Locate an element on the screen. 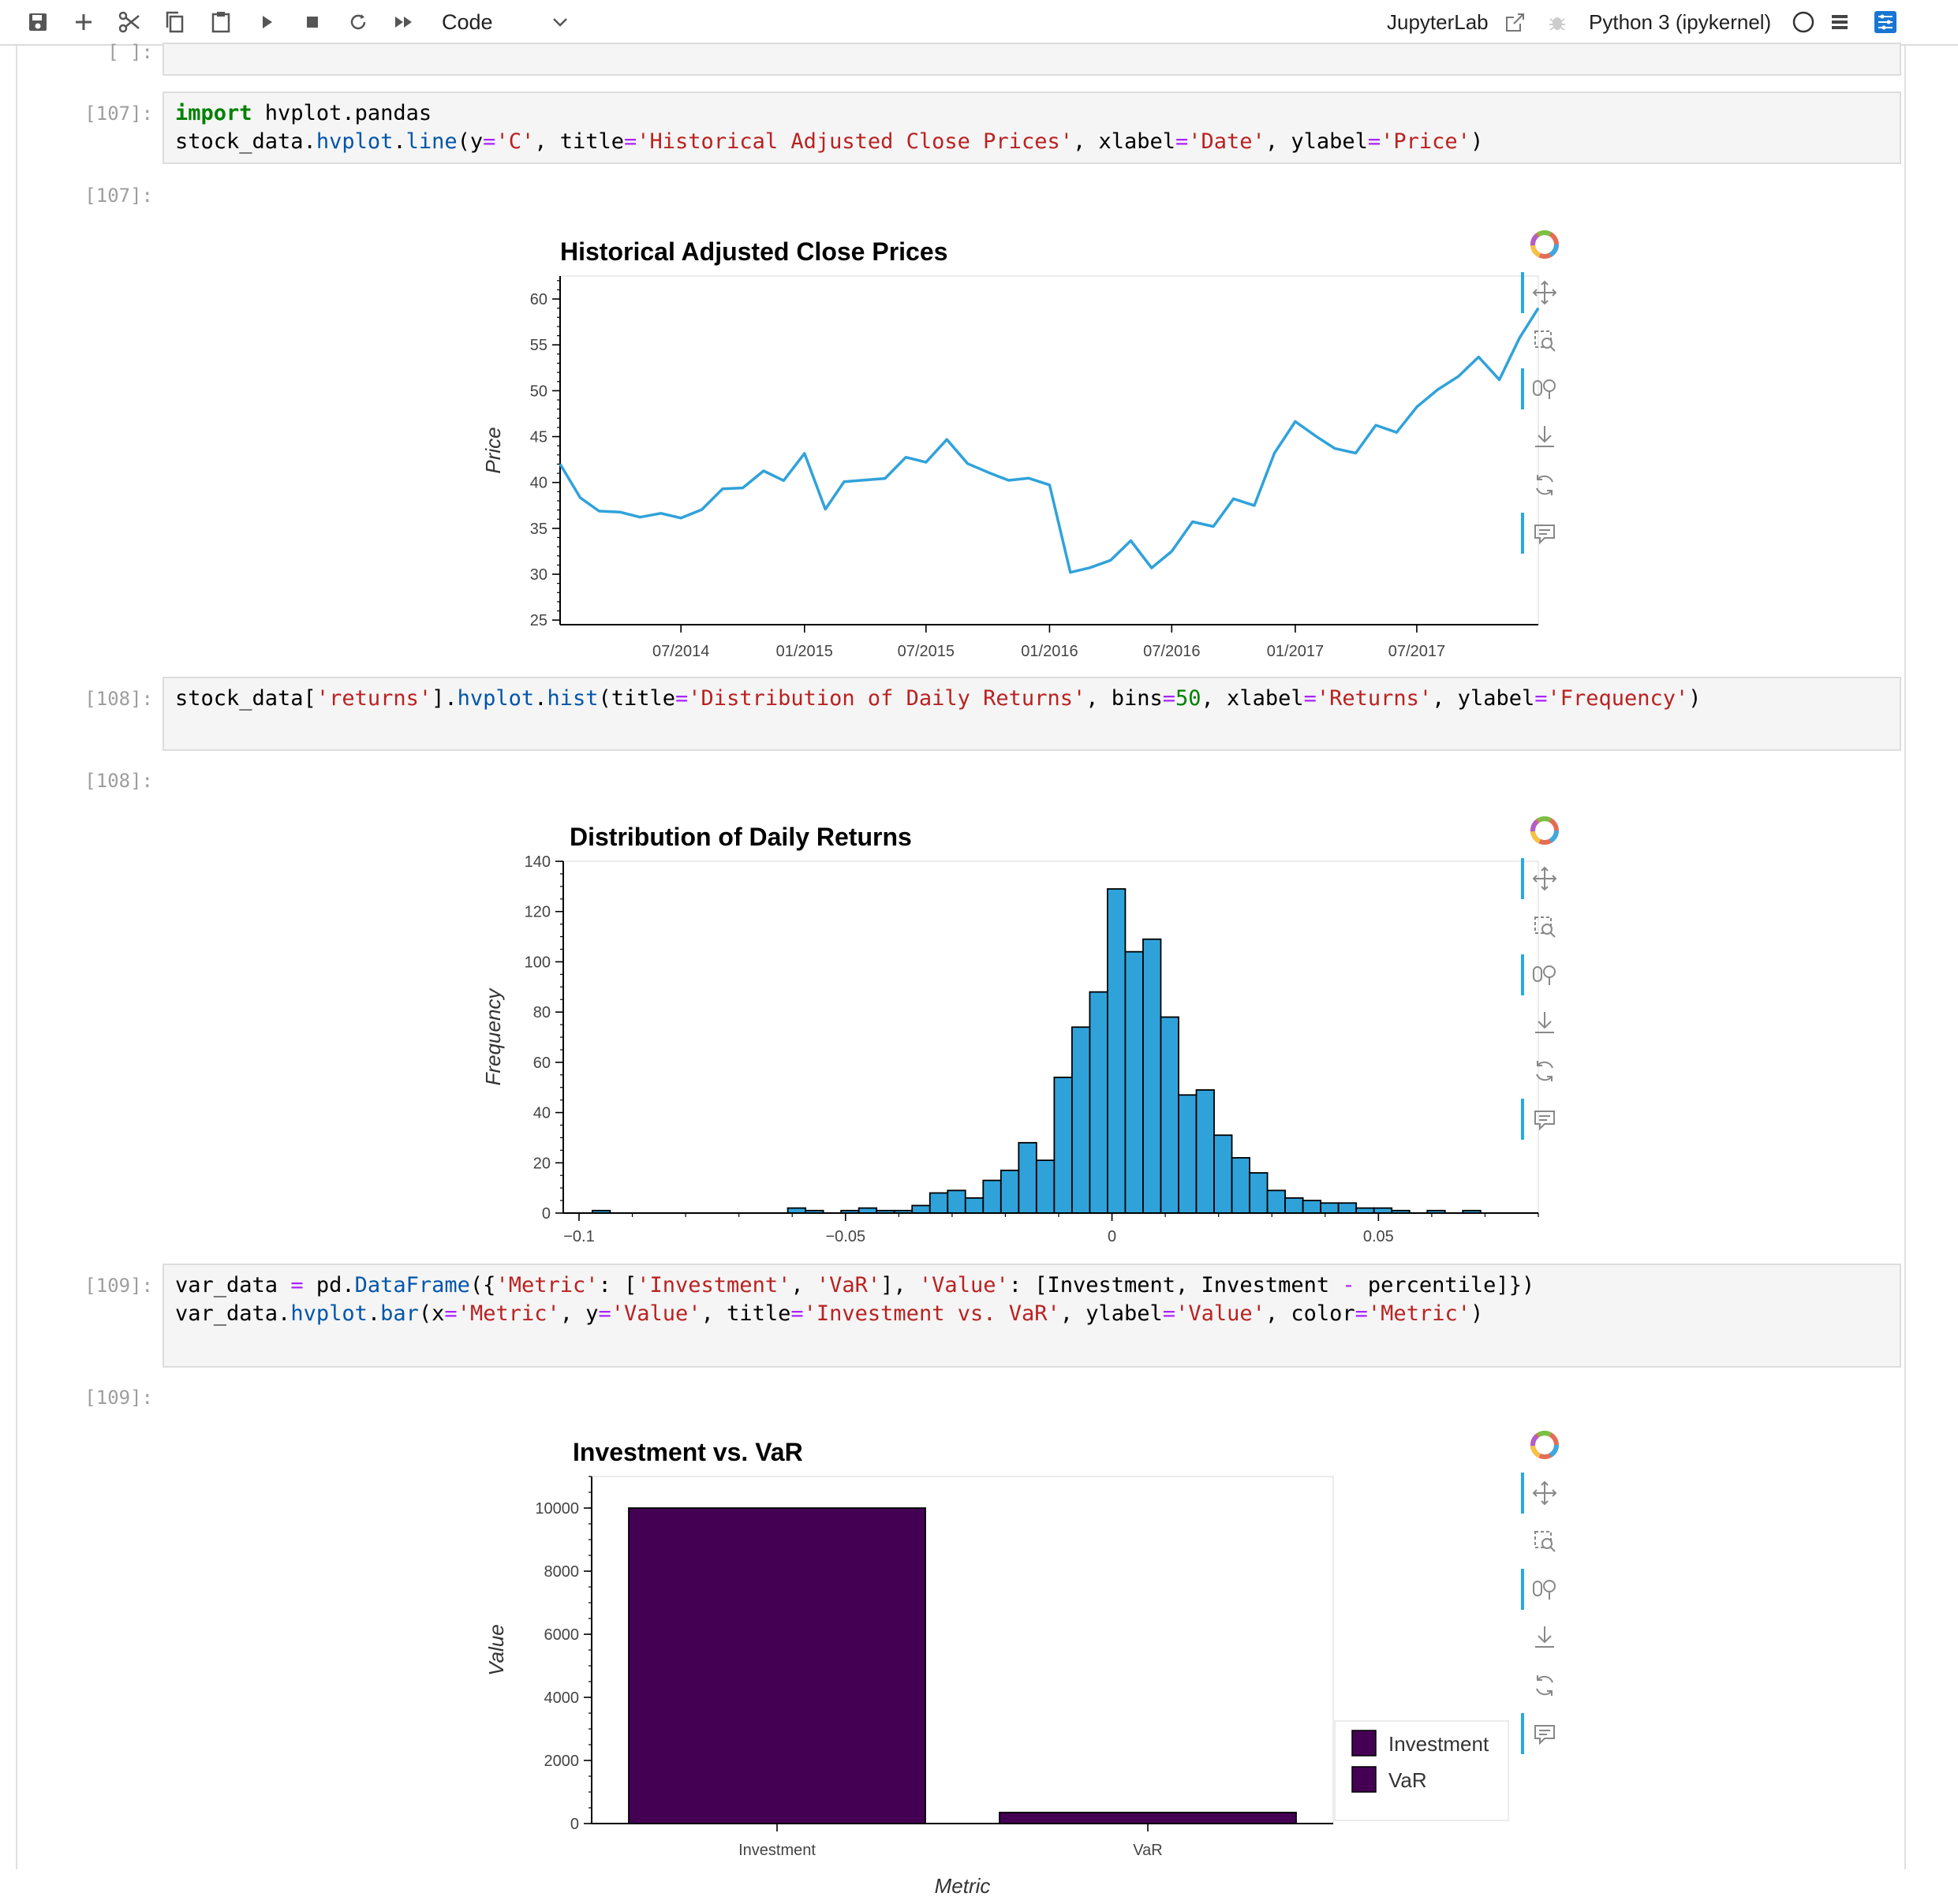 The image size is (1958, 1904). debugger-bug-icon is located at coordinates (1557, 22).